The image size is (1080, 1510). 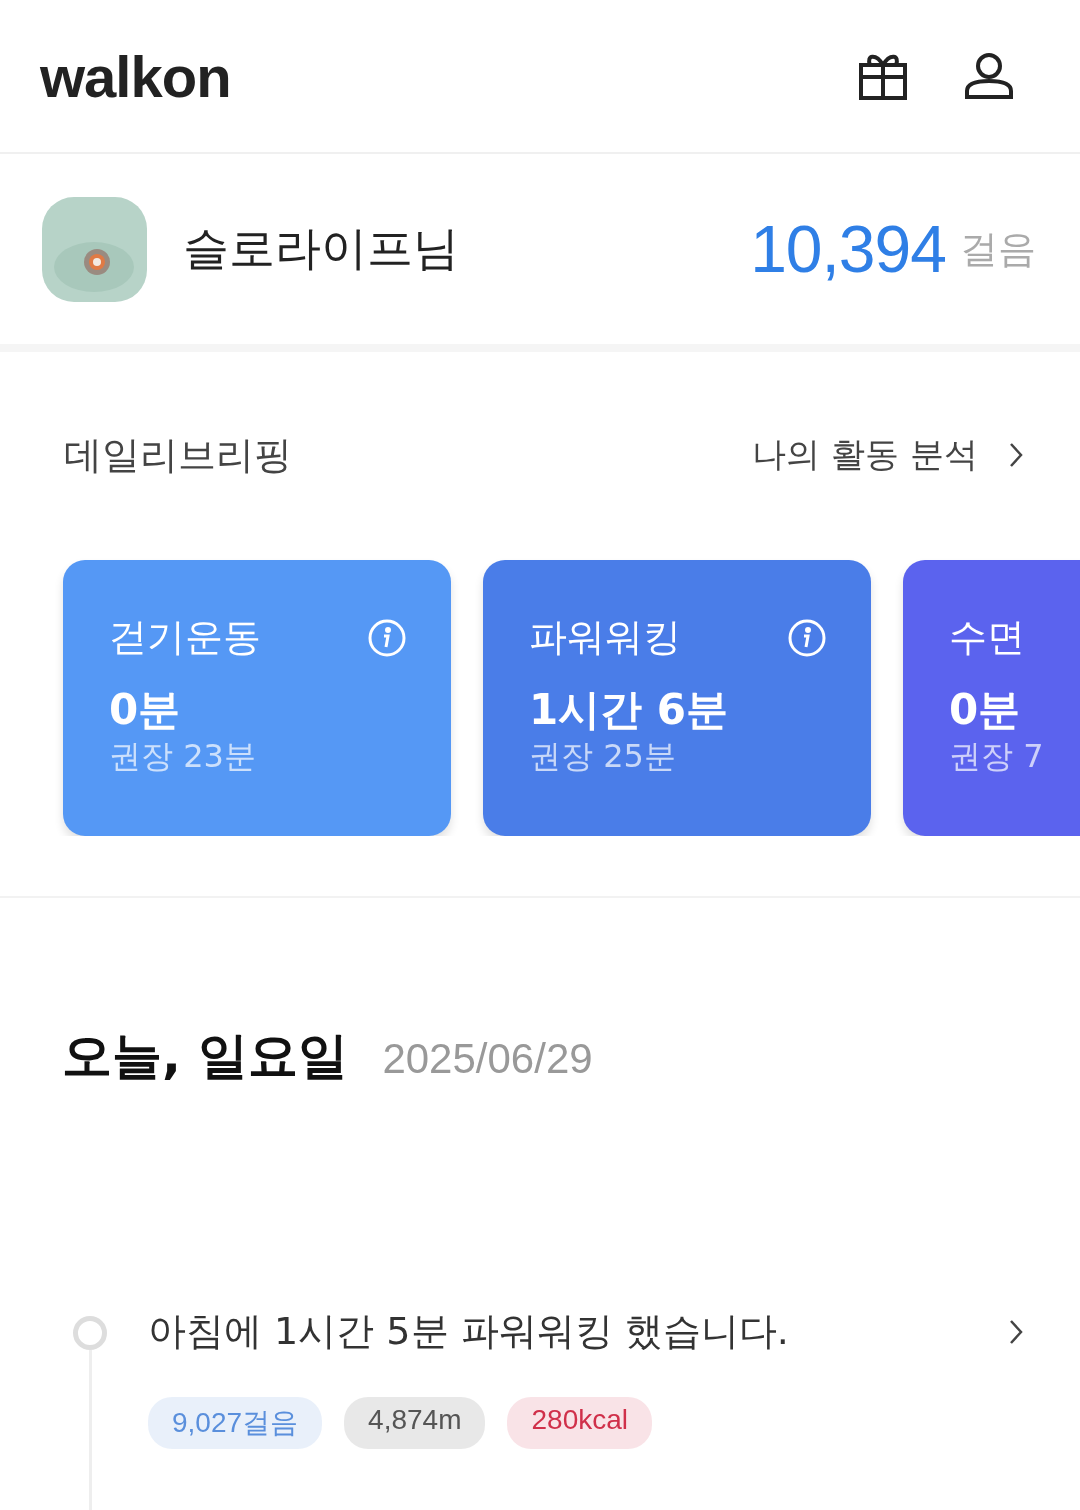 I want to click on card-title: 수면, so click(x=987, y=637).